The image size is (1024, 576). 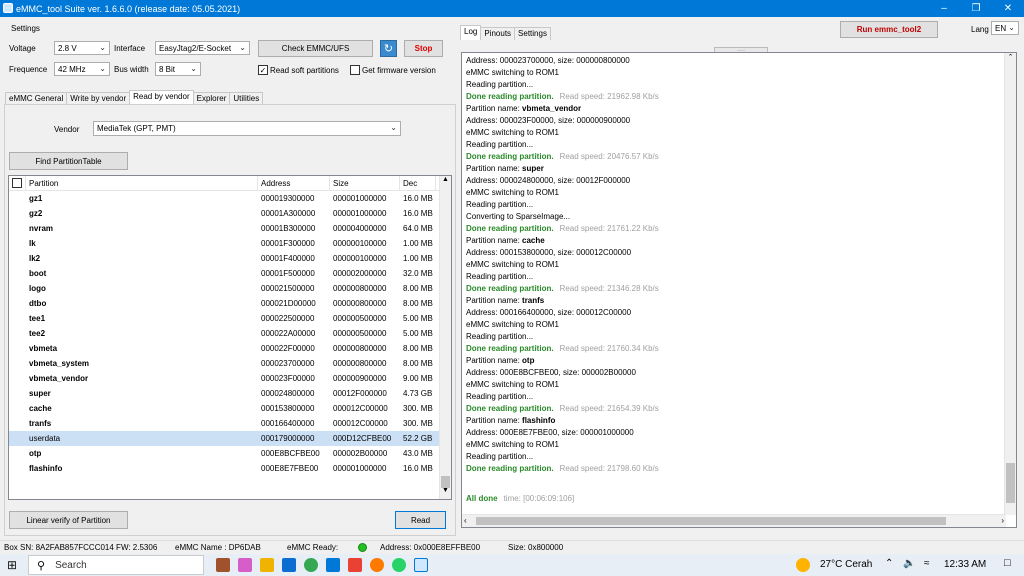 What do you see at coordinates (311, 565) in the screenshot?
I see `chrome-icon` at bounding box center [311, 565].